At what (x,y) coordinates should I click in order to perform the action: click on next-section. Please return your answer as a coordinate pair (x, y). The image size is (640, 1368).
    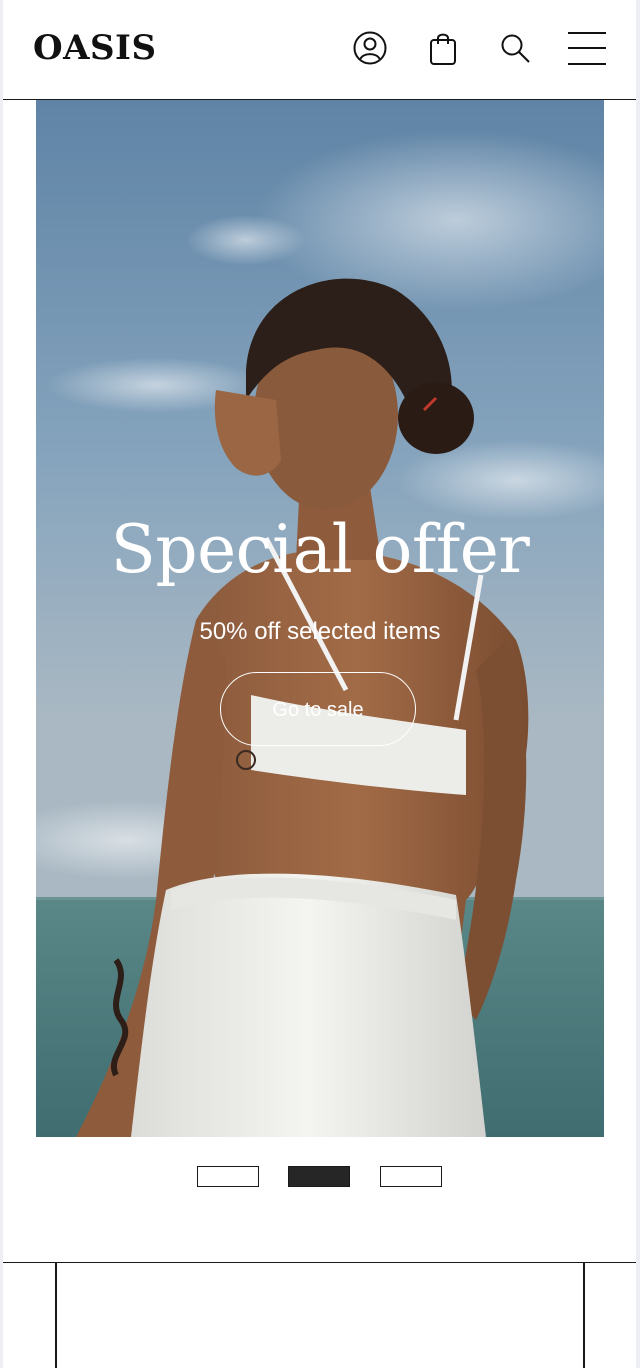
    Looking at the image, I should click on (319, 1315).